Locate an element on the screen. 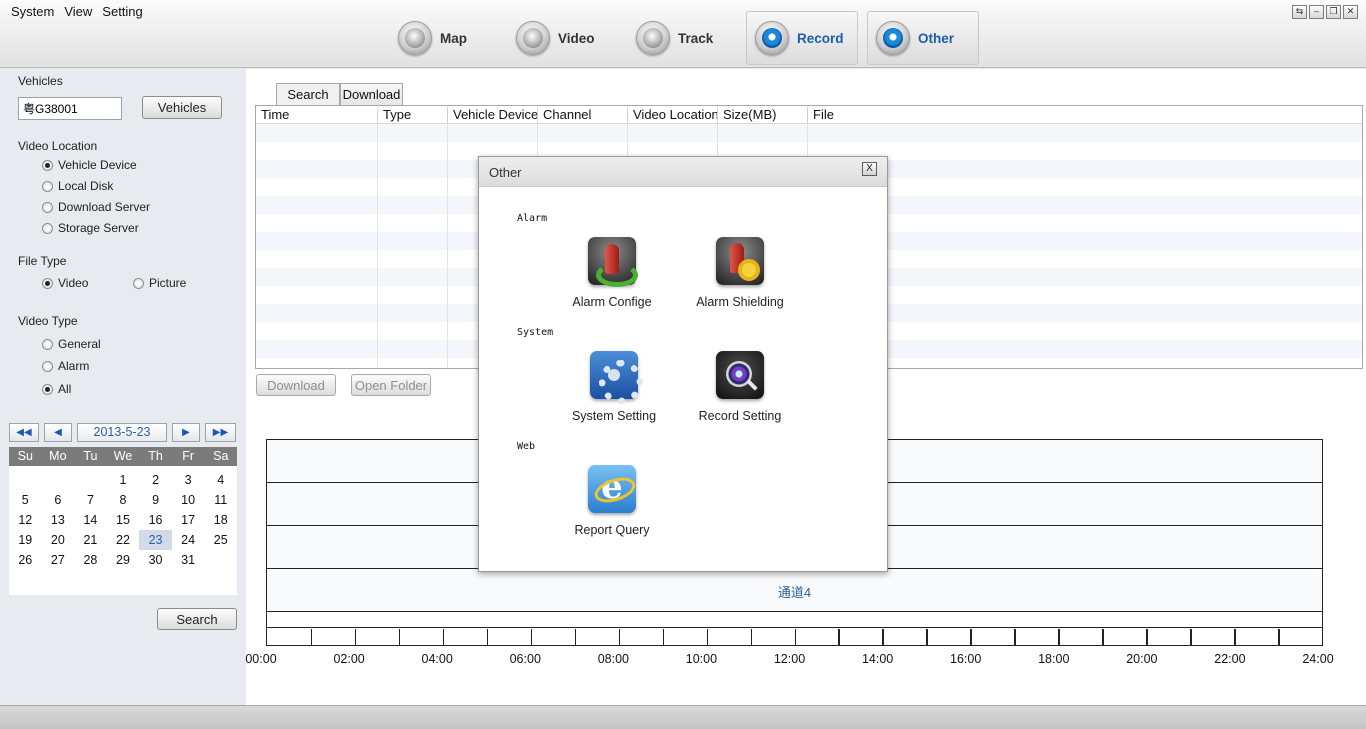  radio-download-server: Download Server is located at coordinates (96, 207).